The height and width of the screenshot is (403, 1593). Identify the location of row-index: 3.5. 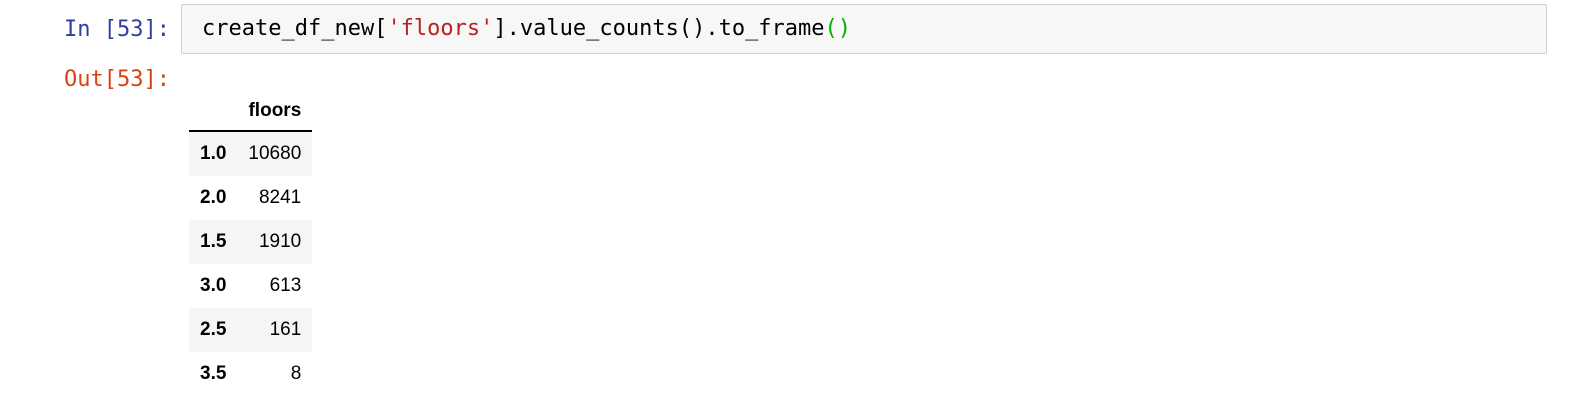
(213, 373).